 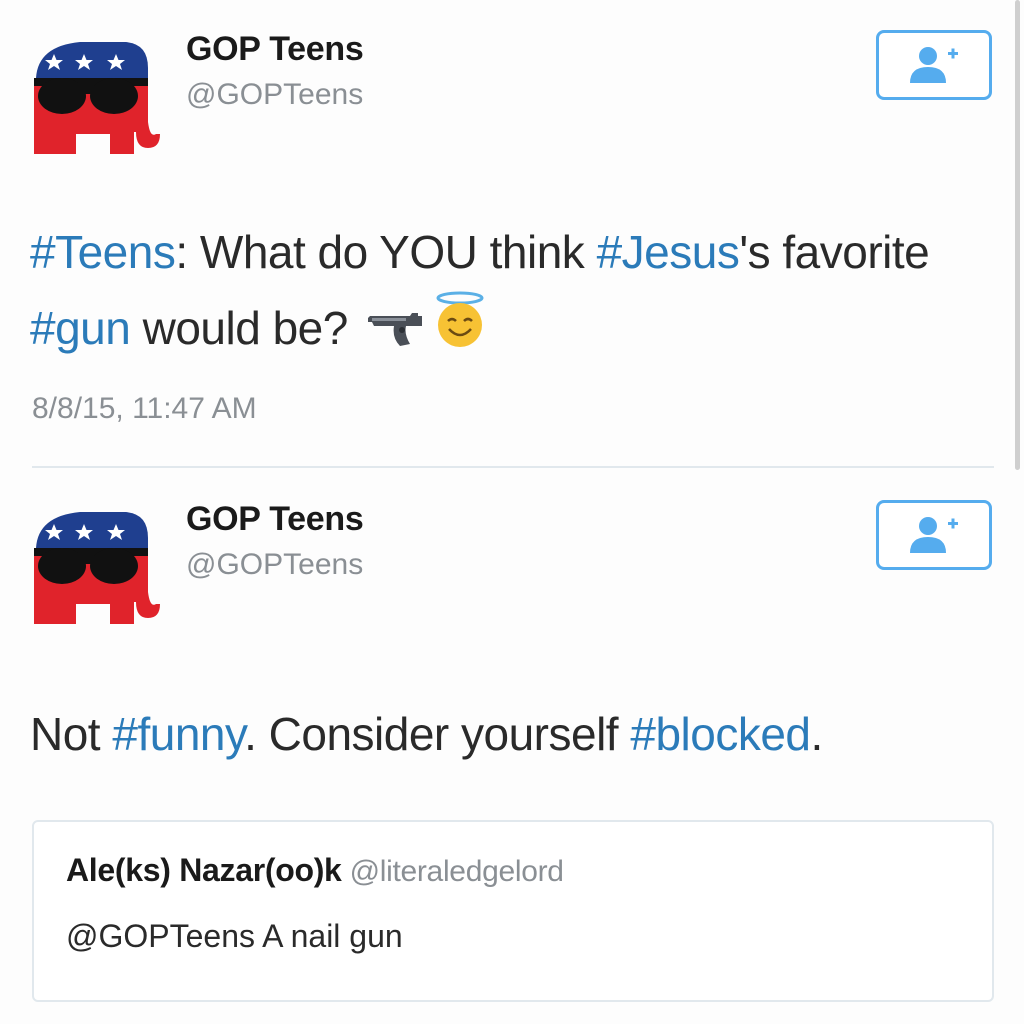 What do you see at coordinates (437, 734) in the screenshot?
I see `tweet-text-segment: . Consider yourself` at bounding box center [437, 734].